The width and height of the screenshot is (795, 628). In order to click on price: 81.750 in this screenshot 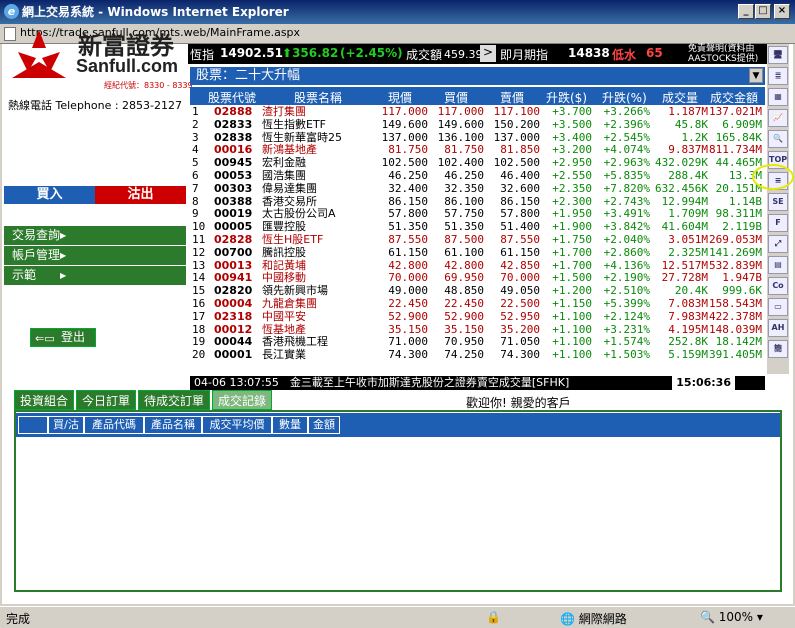, I will do `click(408, 150)`.